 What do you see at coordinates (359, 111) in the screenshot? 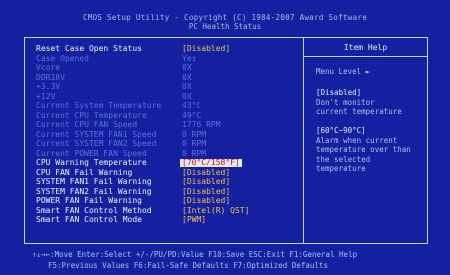
I see `help-line: current temperature` at bounding box center [359, 111].